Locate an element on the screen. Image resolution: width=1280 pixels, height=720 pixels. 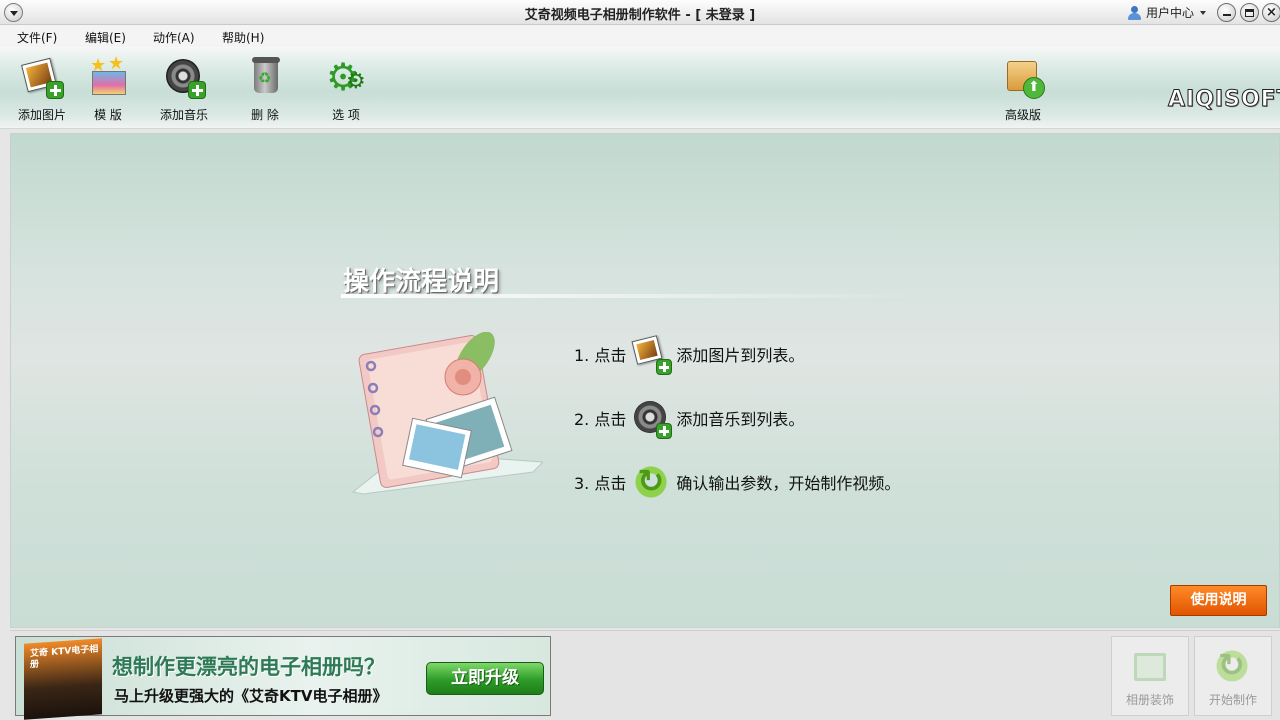
delete-button: 删 除 is located at coordinates (265, 89).